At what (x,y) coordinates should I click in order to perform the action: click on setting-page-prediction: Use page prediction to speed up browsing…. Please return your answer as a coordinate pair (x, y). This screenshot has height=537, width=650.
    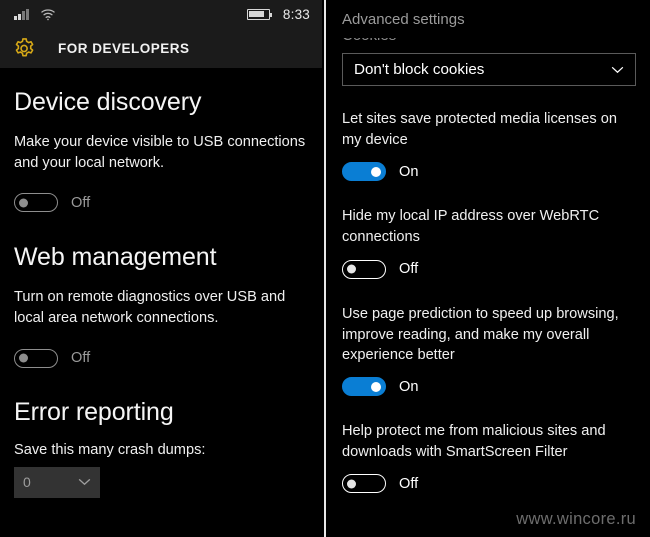
    Looking at the image, I should click on (489, 350).